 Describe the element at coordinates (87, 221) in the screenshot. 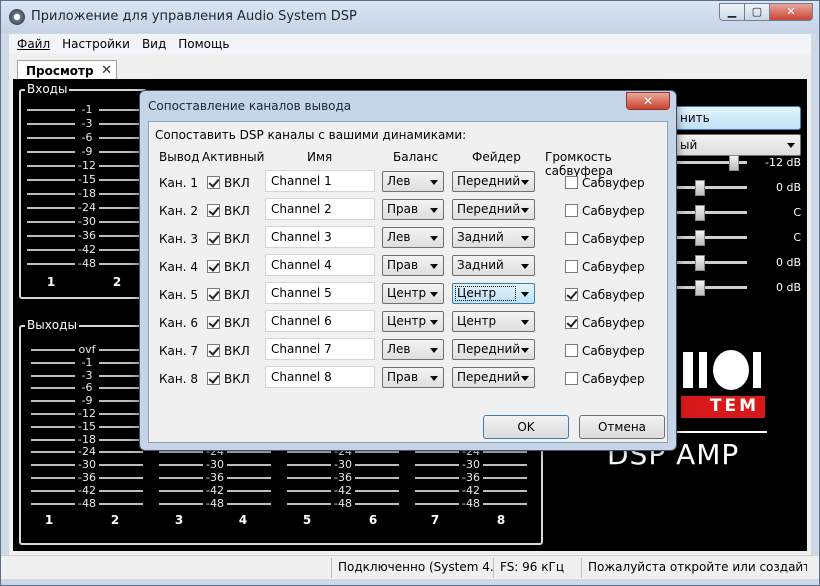

I see `meter-level-label: -30` at that location.